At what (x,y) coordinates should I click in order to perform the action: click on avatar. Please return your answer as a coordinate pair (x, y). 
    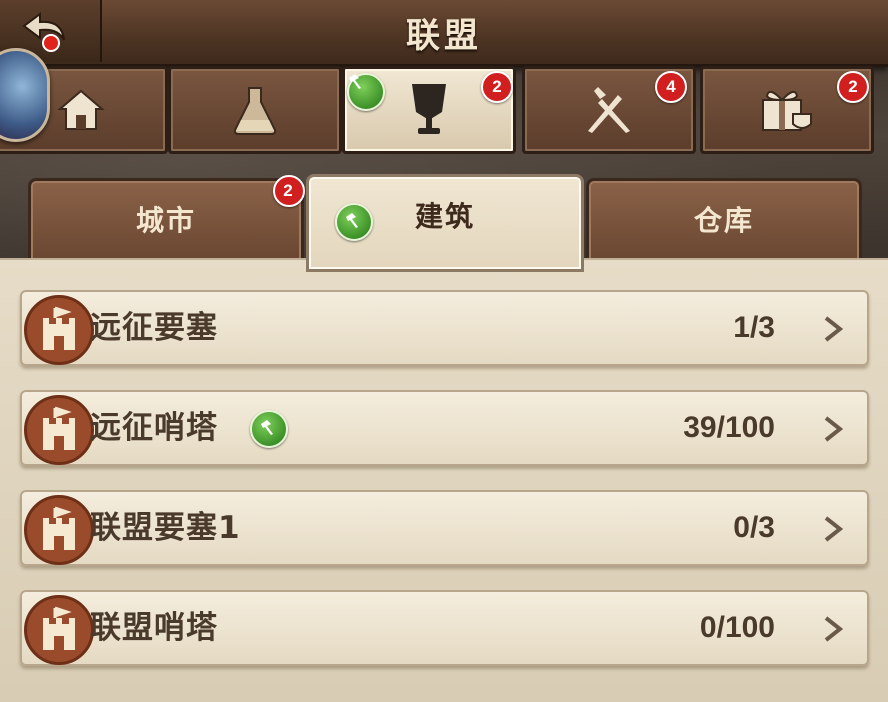
    Looking at the image, I should click on (25, 95).